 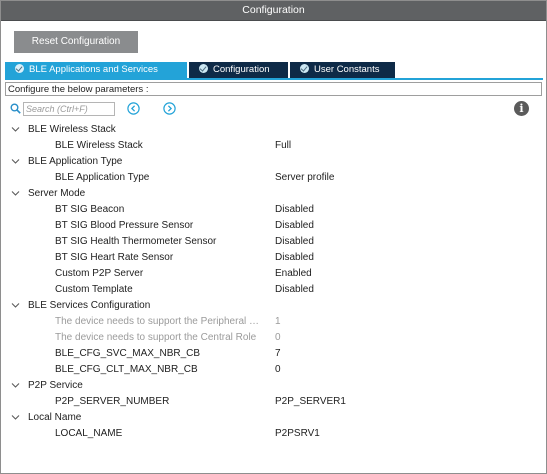 I want to click on parameter-name: BLE Wireless Stack, so click(x=99, y=145).